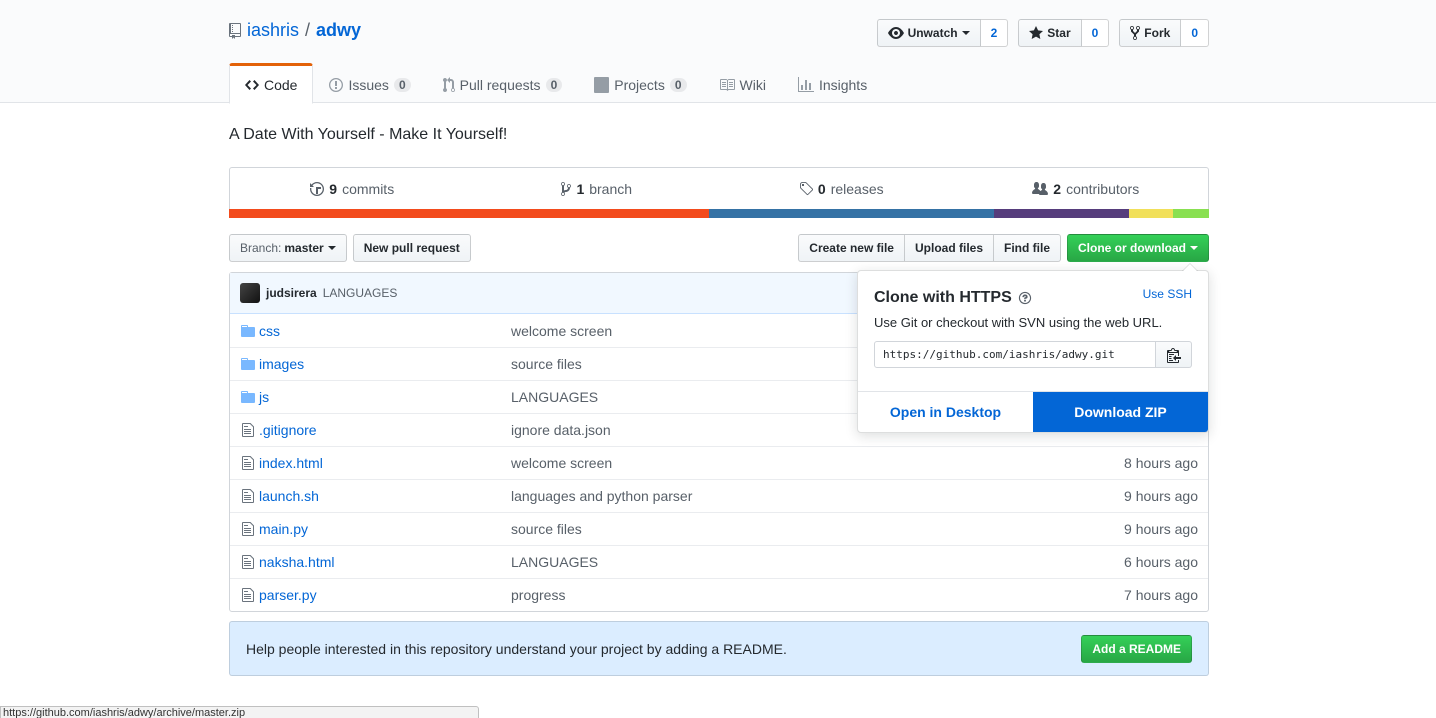 The height and width of the screenshot is (718, 1436). What do you see at coordinates (317, 189) in the screenshot?
I see `history-icon` at bounding box center [317, 189].